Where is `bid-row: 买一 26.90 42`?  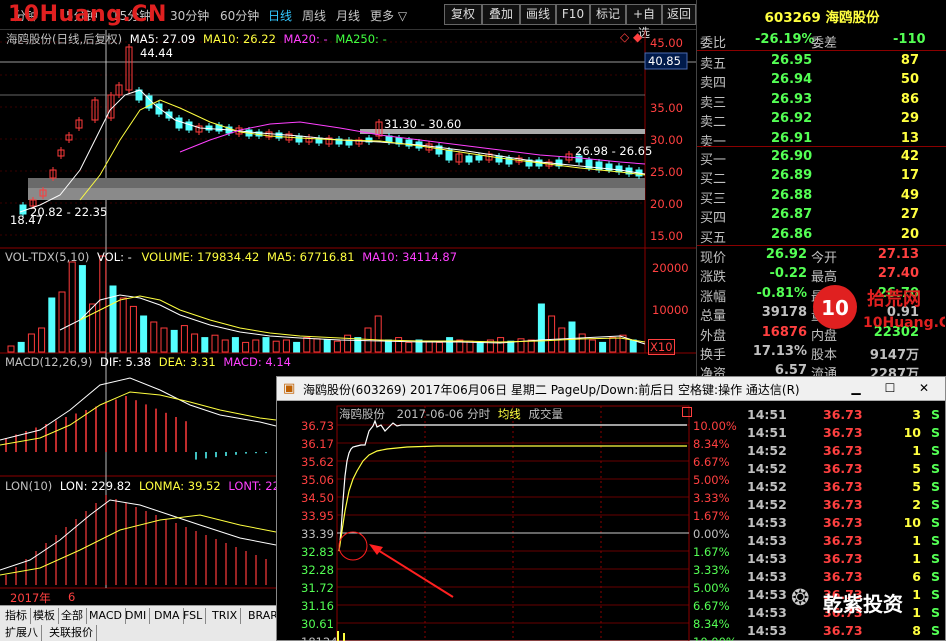
bid-row: 买一 26.90 42 is located at coordinates (821, 158).